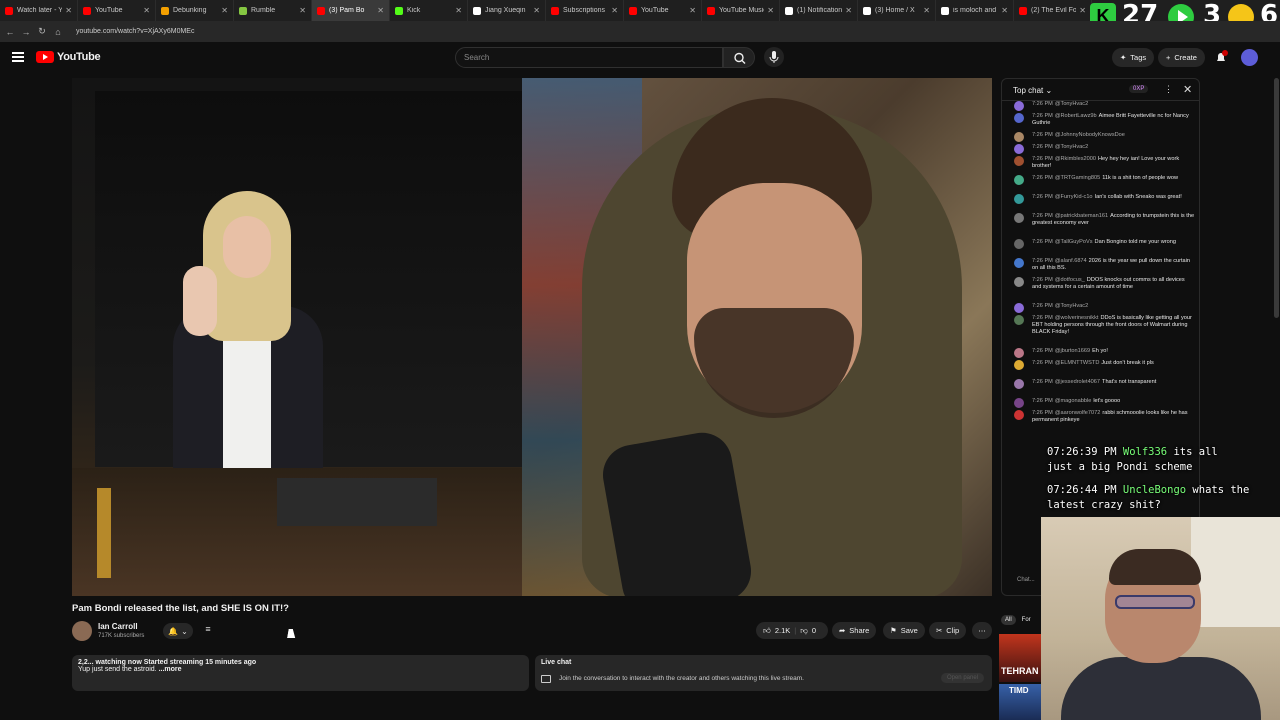  What do you see at coordinates (854, 630) in the screenshot?
I see `share-button: ➦ Share` at bounding box center [854, 630].